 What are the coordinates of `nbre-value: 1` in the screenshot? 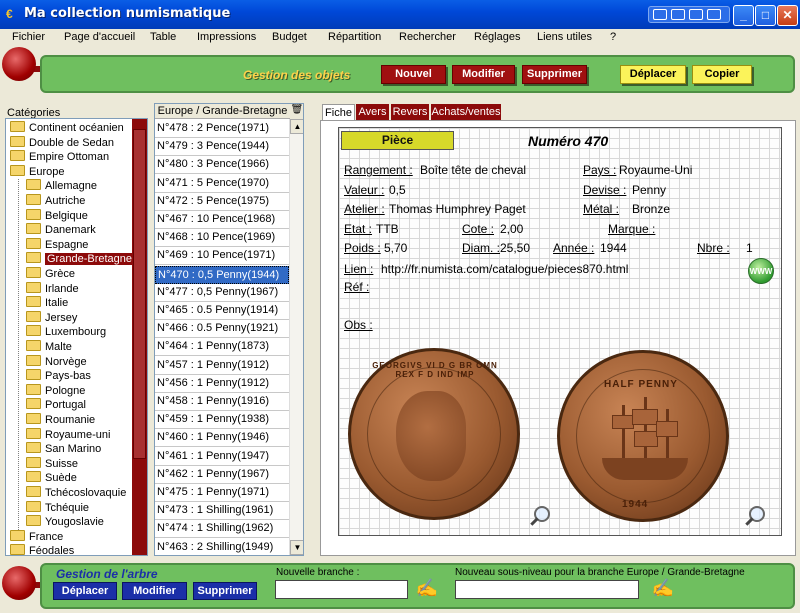 It's located at (749, 248).